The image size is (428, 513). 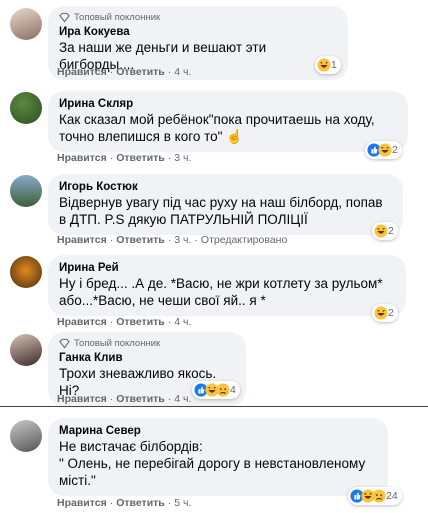 What do you see at coordinates (214, 406) in the screenshot?
I see `divider` at bounding box center [214, 406].